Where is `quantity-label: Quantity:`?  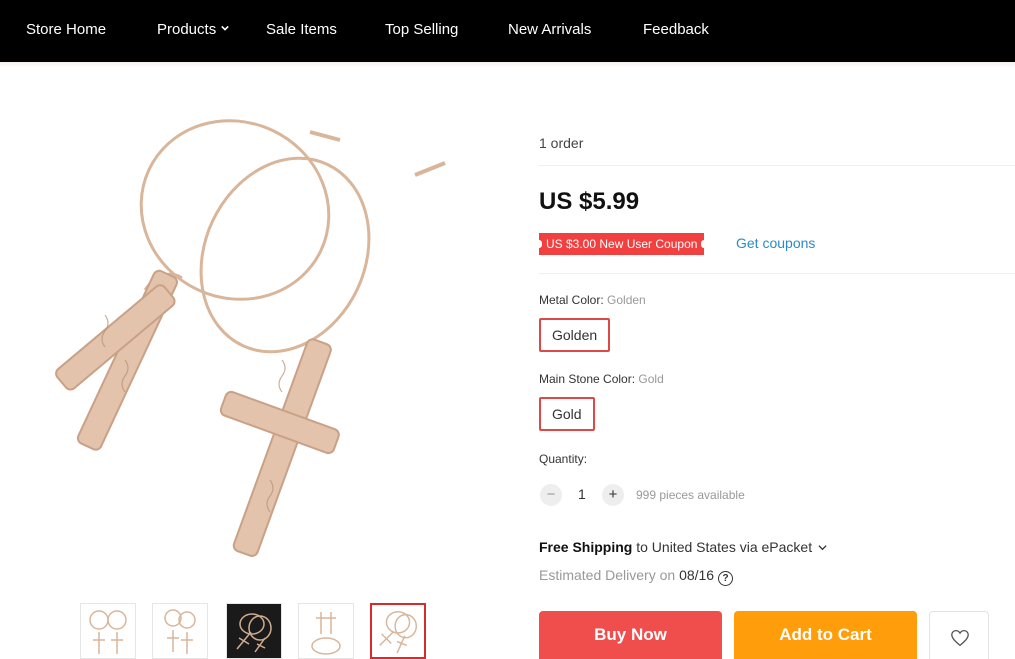 quantity-label: Quantity: is located at coordinates (563, 459).